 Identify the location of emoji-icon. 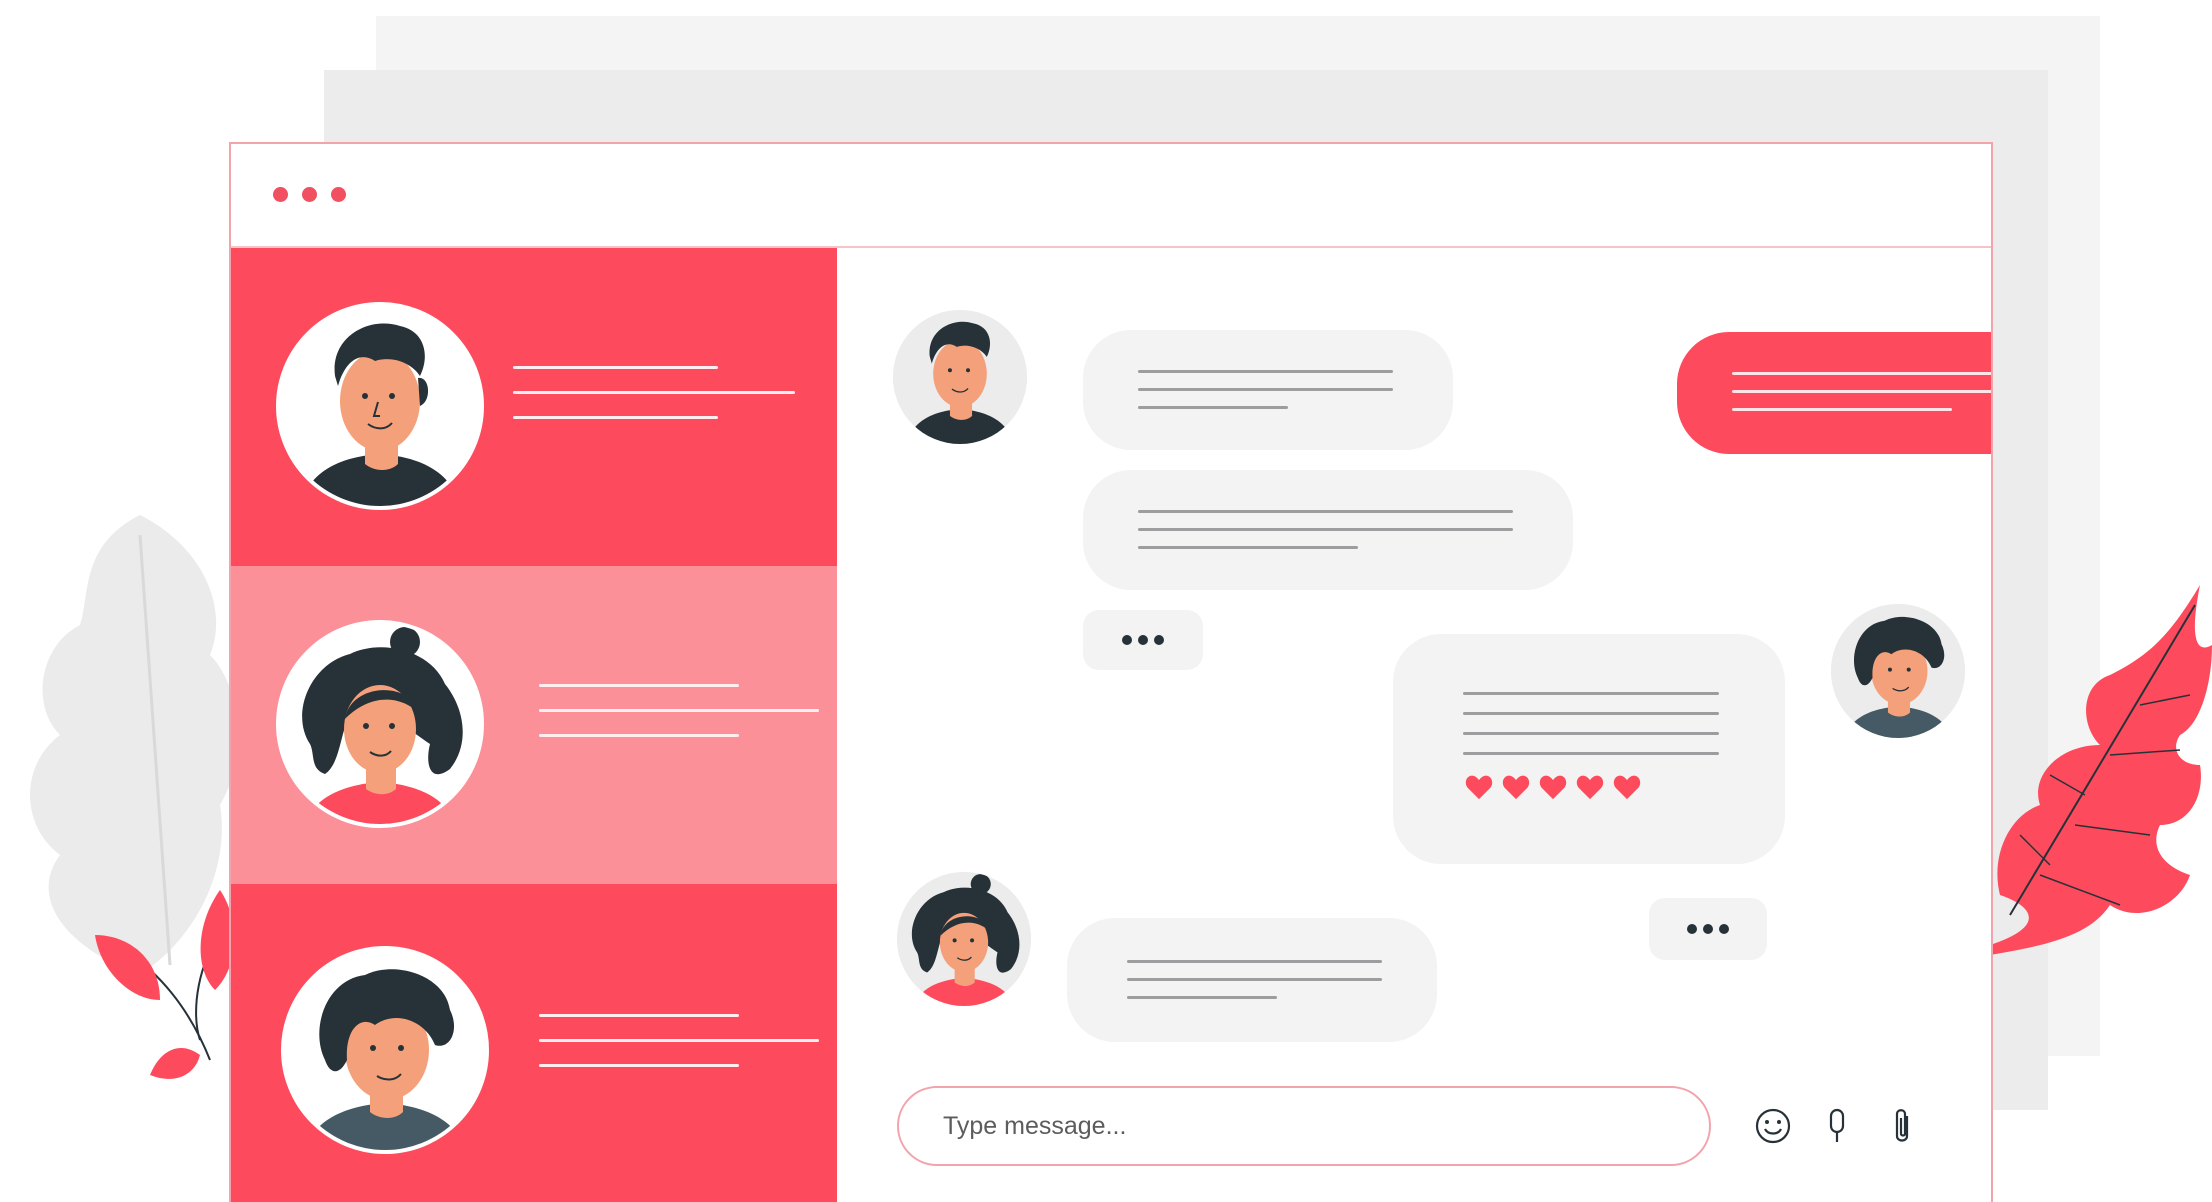
(1773, 1126).